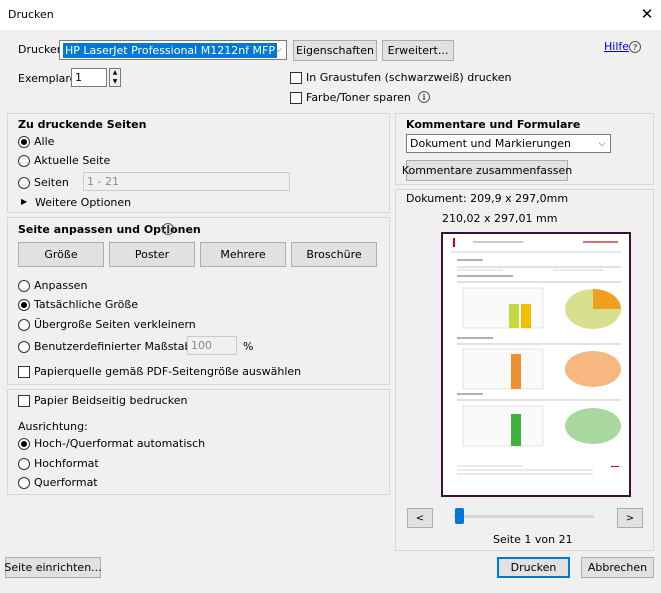  I want to click on radio-shrink: Übergroße Seiten verkleinern, so click(107, 324).